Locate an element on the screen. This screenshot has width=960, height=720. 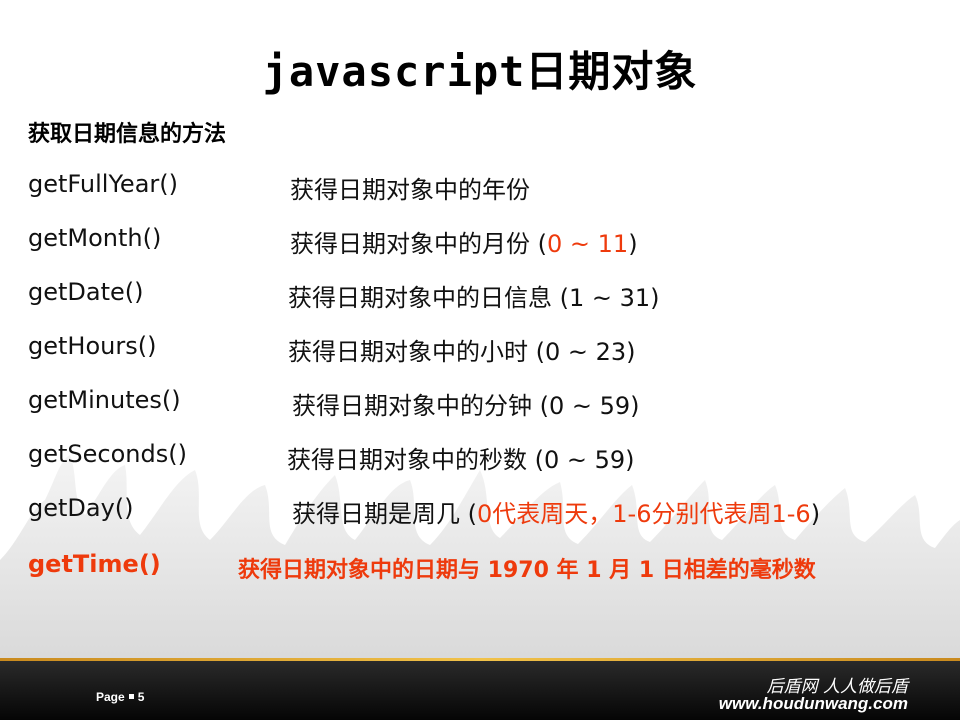
method-row-getseconds: getSeconds() 获得日期对象中的秒数 (0 ~ 59) is located at coordinates (480, 457).